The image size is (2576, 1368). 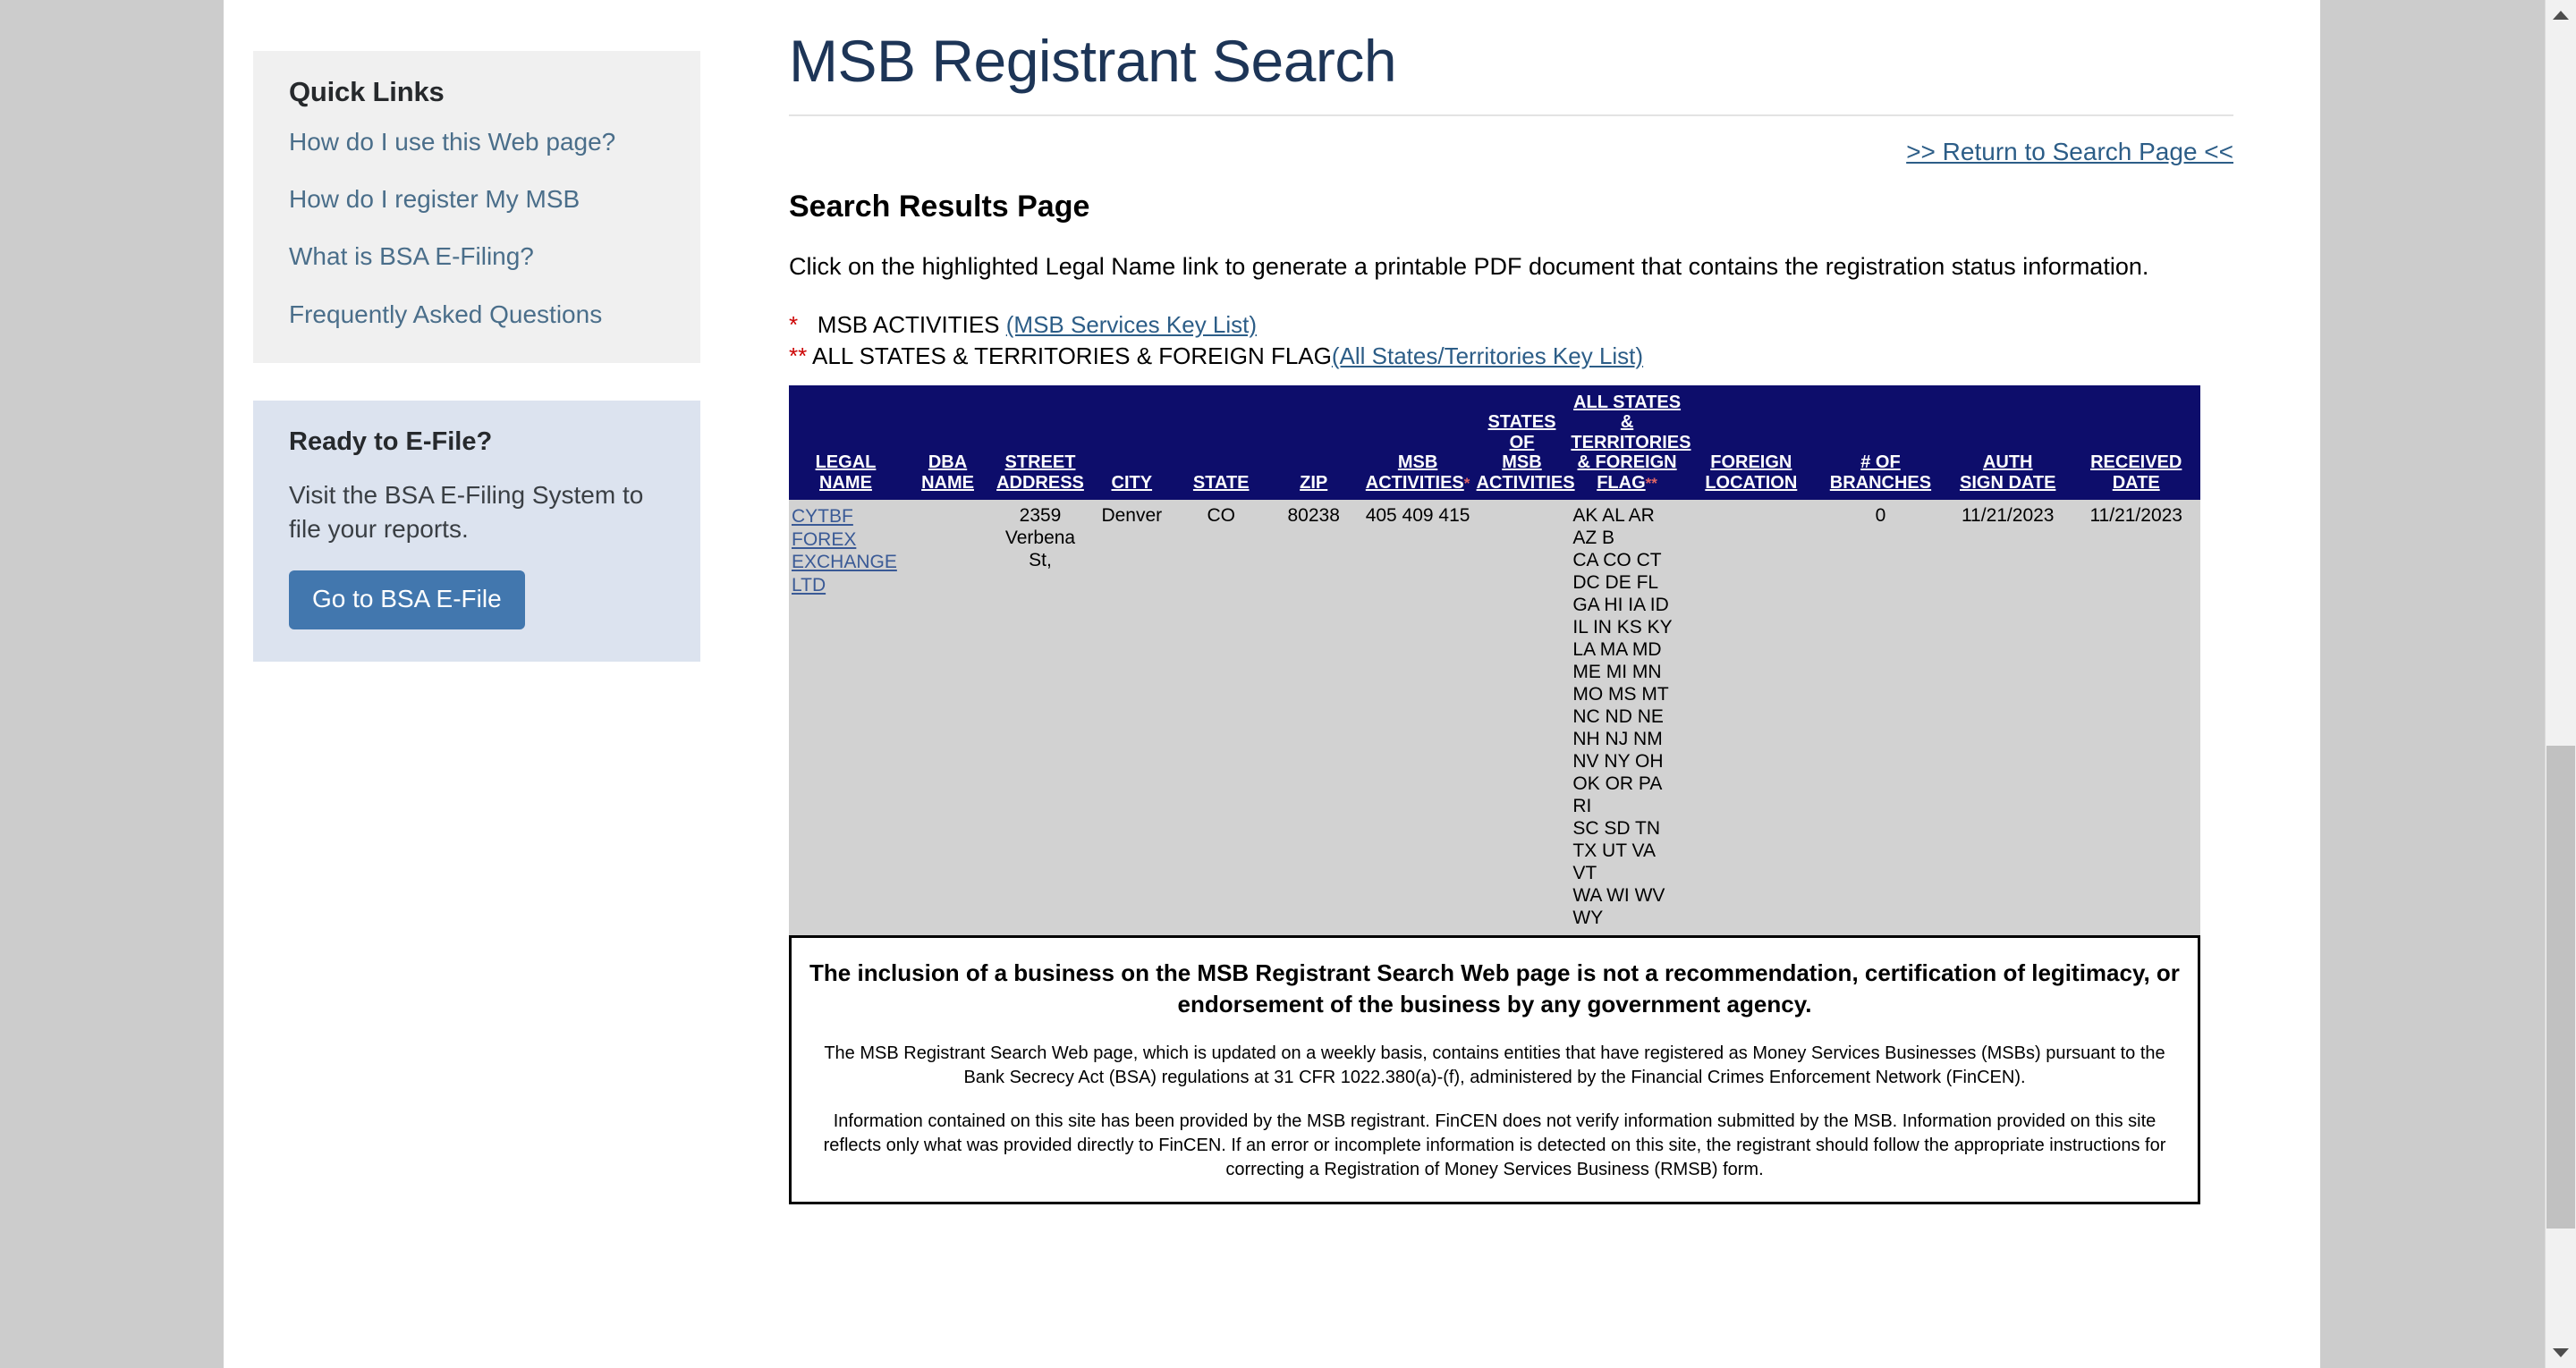 I want to click on column-header-allstates-line3: TERRITORIES, so click(x=1631, y=442).